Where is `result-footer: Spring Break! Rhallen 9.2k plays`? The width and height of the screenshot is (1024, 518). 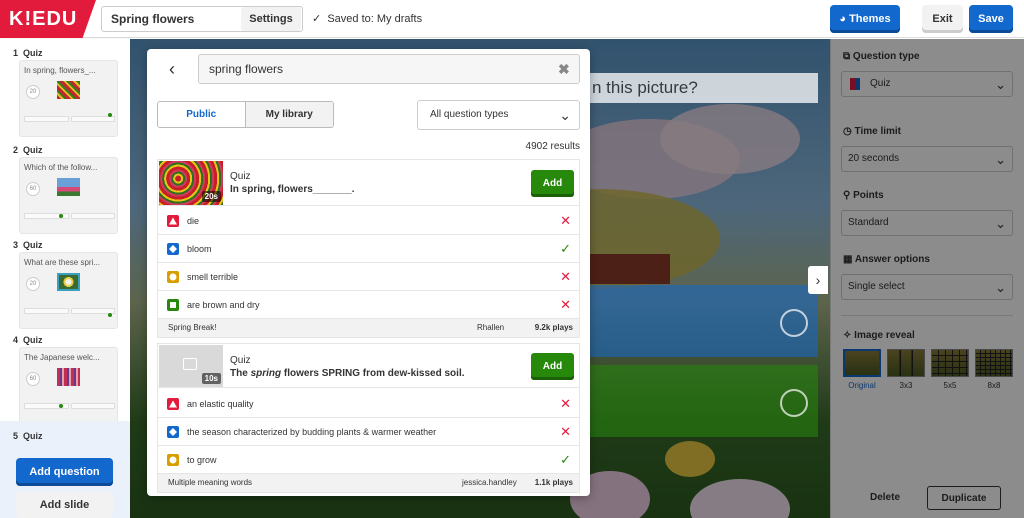 result-footer: Spring Break! Rhallen 9.2k plays is located at coordinates (368, 328).